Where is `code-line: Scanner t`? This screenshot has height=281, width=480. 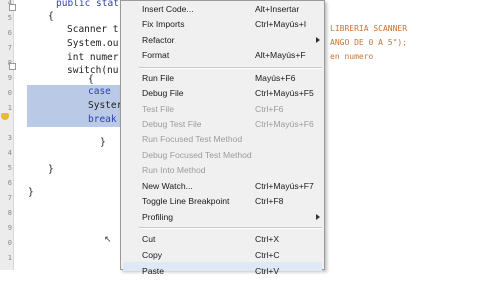 code-line: Scanner t is located at coordinates (92, 30).